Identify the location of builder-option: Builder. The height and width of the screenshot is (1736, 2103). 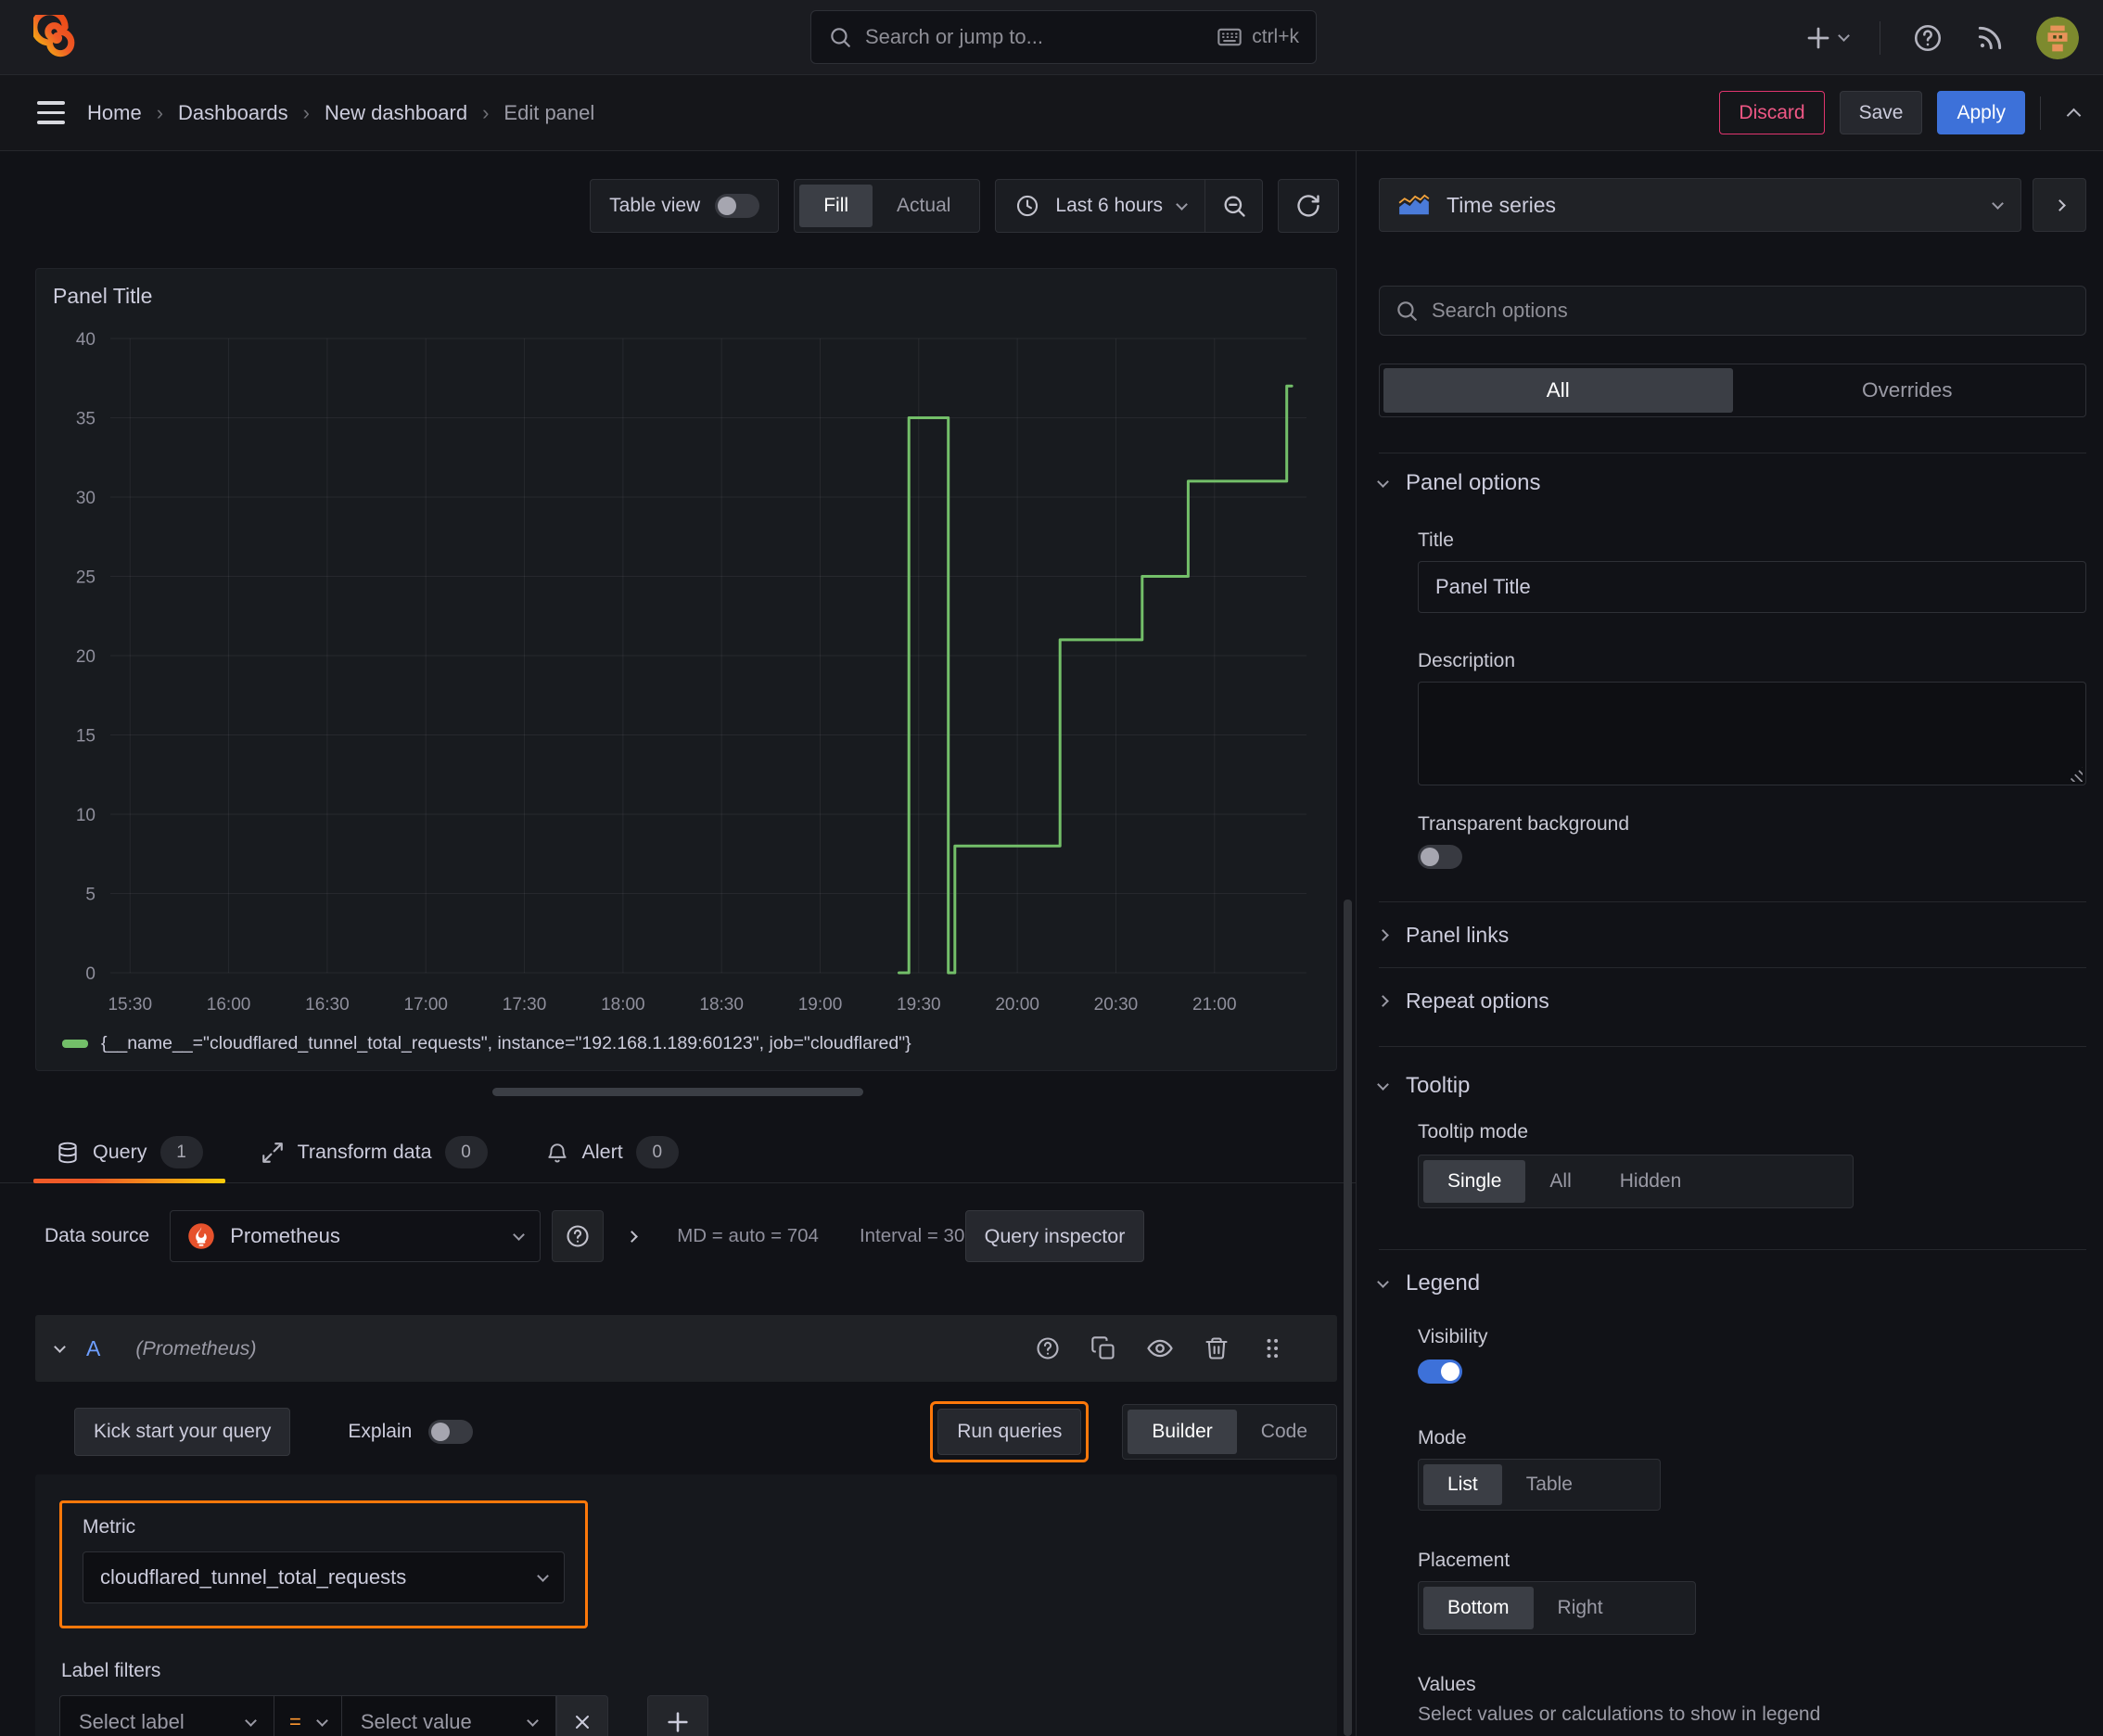
(1182, 1432).